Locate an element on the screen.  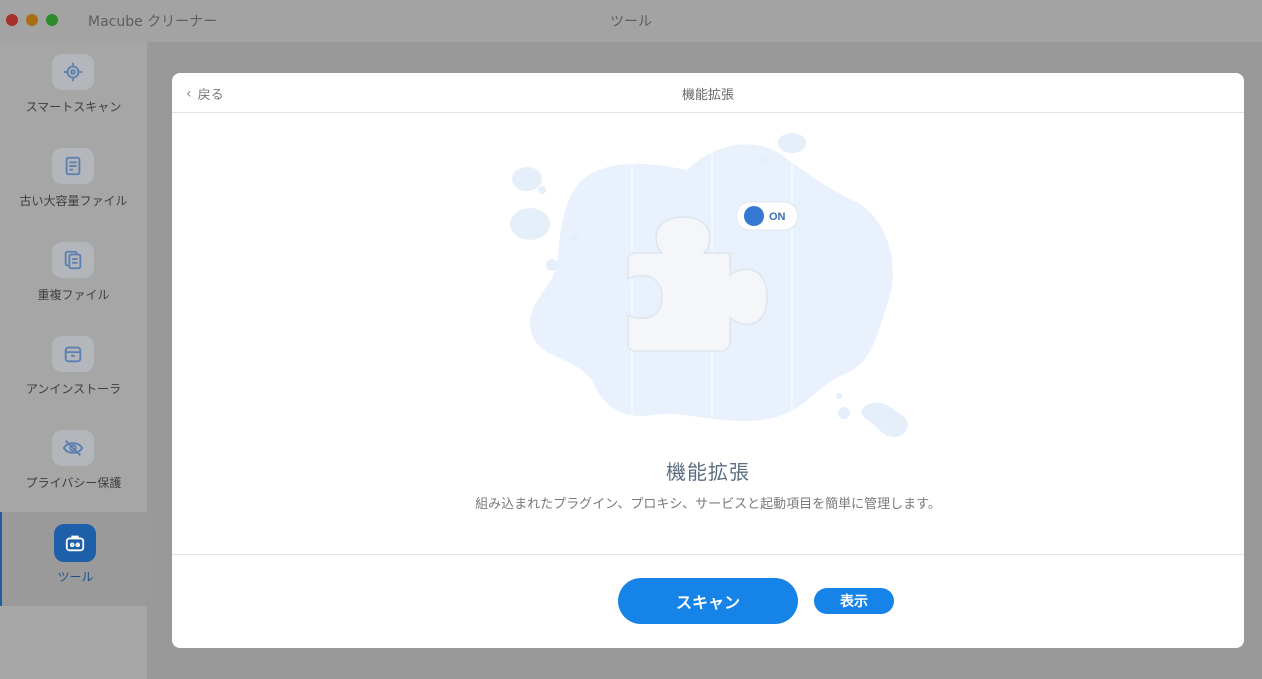
sidebar-item-label: ツール is located at coordinates (75, 577).